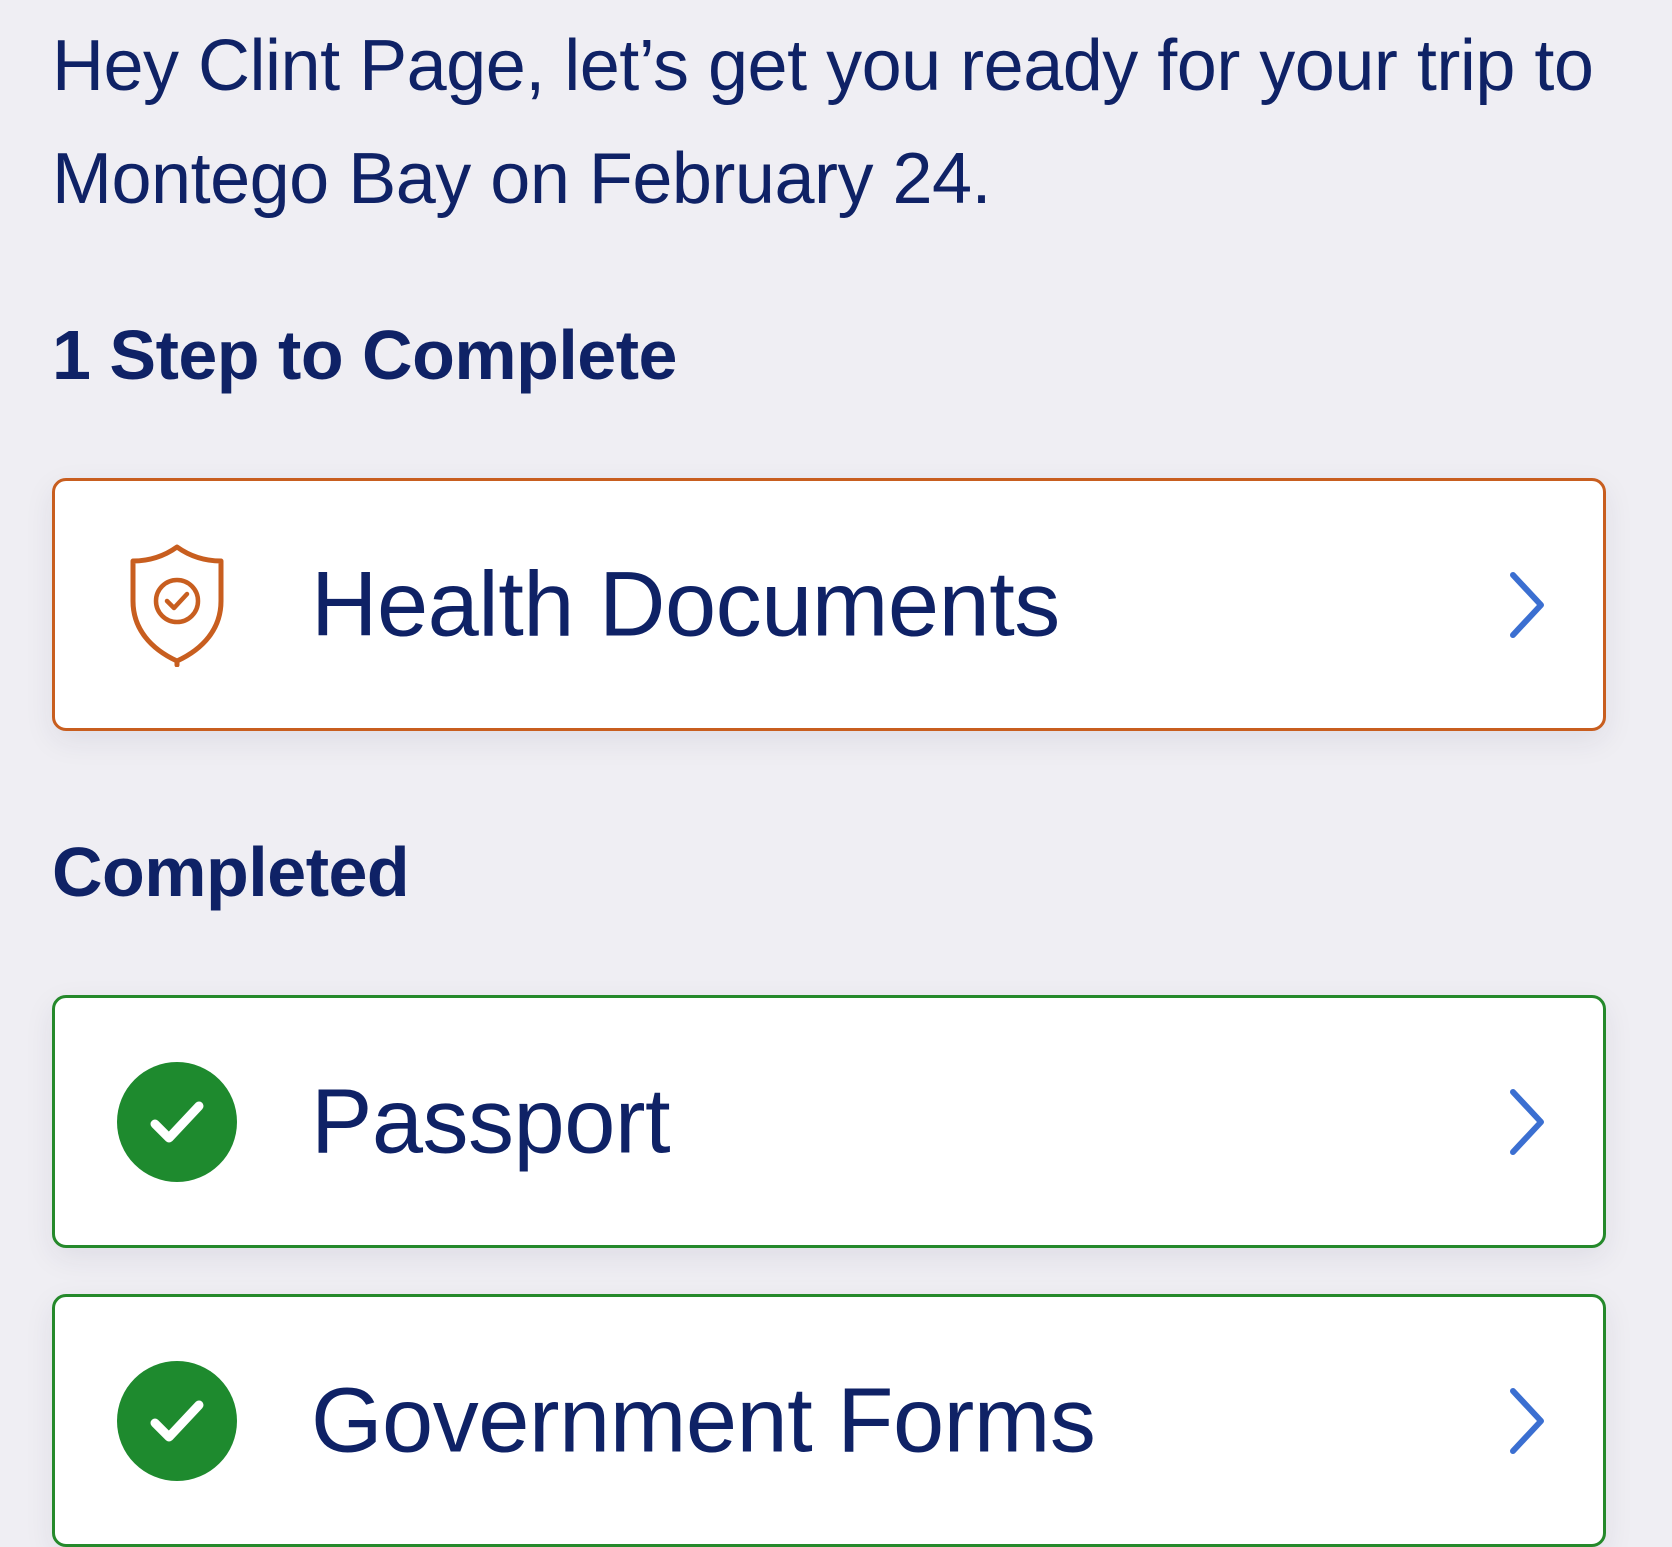 This screenshot has height=1547, width=1672. Describe the element at coordinates (231, 872) in the screenshot. I see `completed-heading: Completed` at that location.